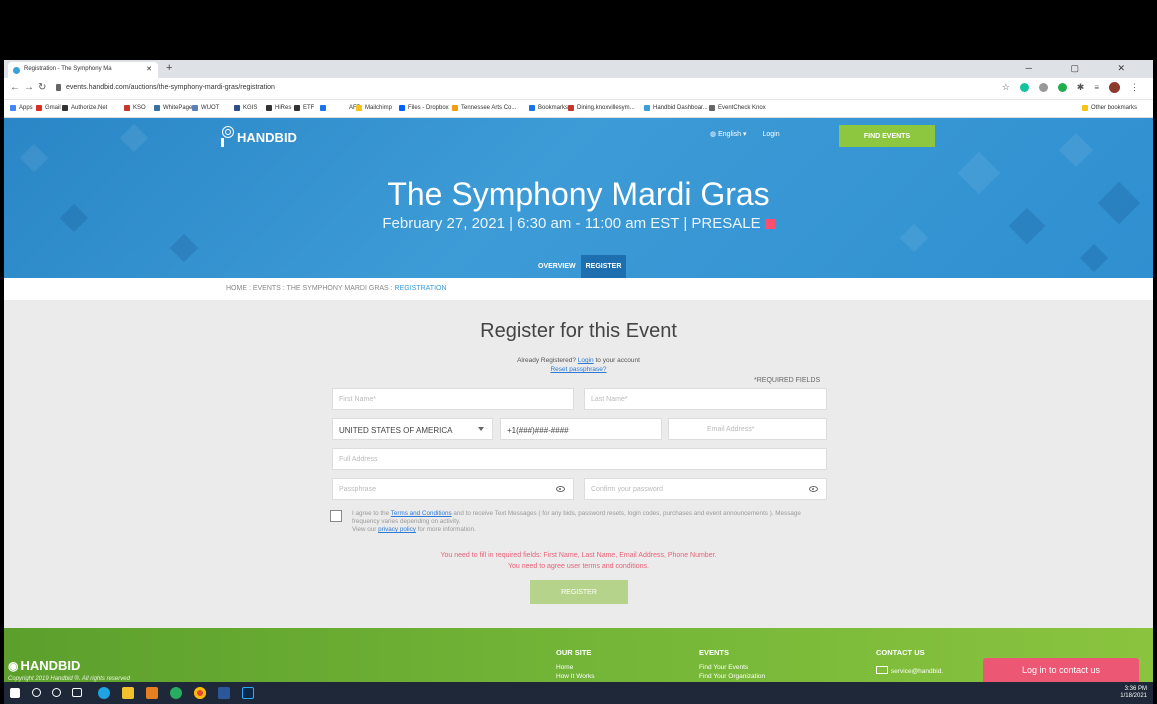 The width and height of the screenshot is (1157, 704). Describe the element at coordinates (771, 134) in the screenshot. I see `login-link: Login` at that location.